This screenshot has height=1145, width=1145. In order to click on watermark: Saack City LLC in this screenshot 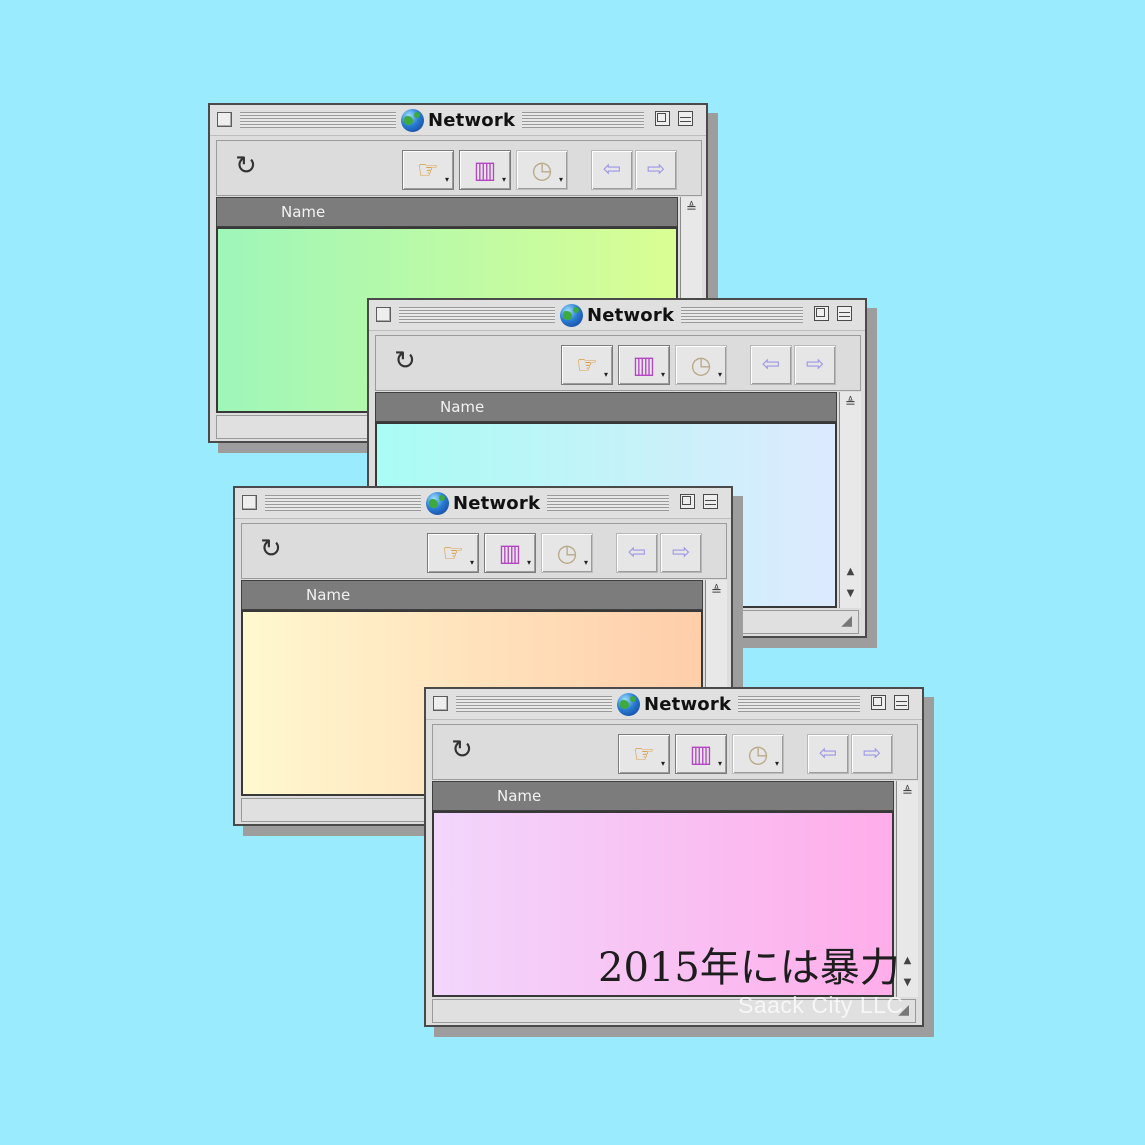, I will do `click(821, 1005)`.